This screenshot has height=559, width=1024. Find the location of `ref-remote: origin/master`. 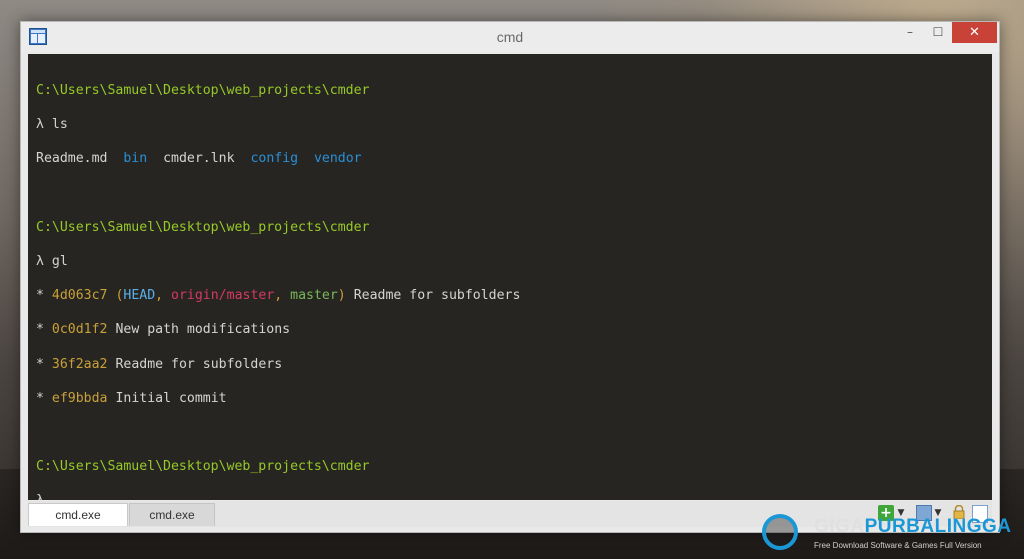

ref-remote: origin/master is located at coordinates (223, 296).